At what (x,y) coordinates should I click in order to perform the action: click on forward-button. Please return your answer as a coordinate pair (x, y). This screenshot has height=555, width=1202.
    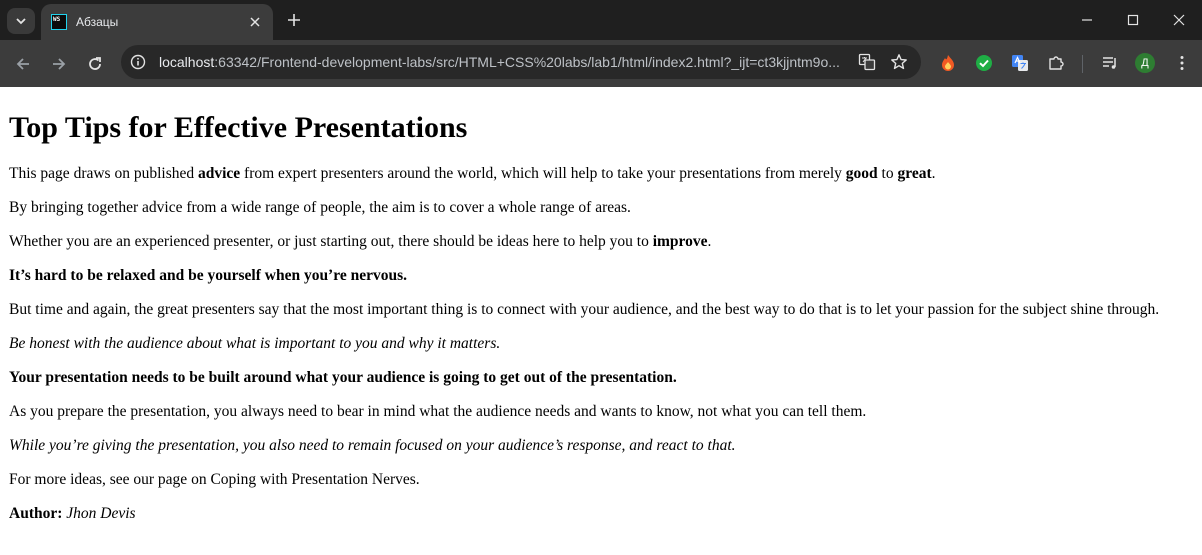
    Looking at the image, I should click on (59, 64).